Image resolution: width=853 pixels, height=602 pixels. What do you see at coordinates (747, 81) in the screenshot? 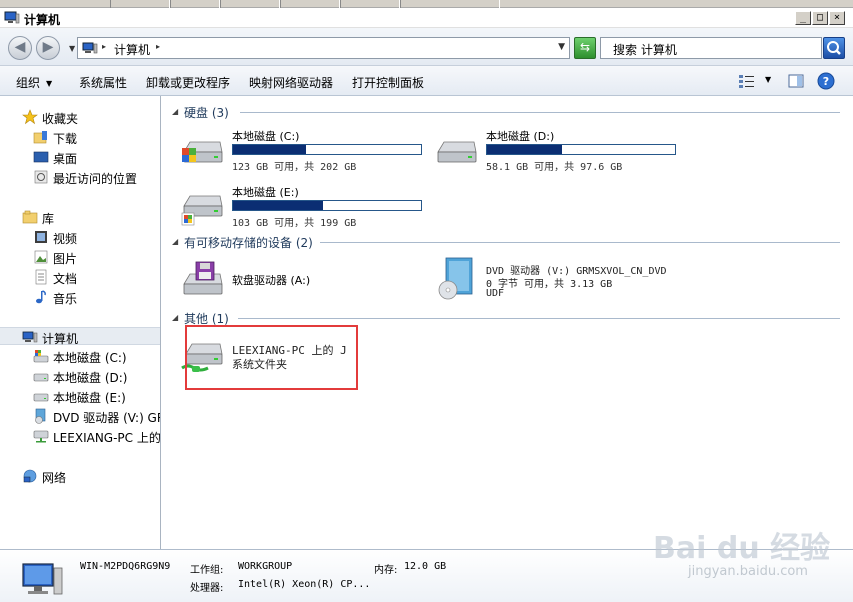
I see `view-options-icon` at bounding box center [747, 81].